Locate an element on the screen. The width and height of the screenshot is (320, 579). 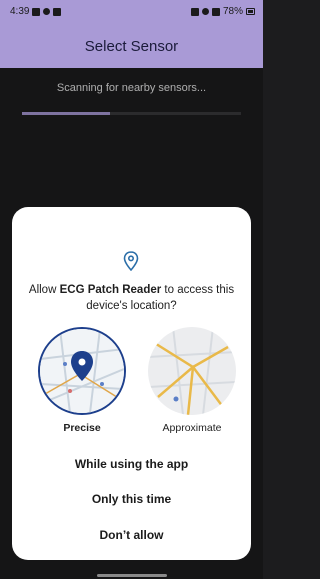
approximate-location-option is located at coordinates (192, 371).